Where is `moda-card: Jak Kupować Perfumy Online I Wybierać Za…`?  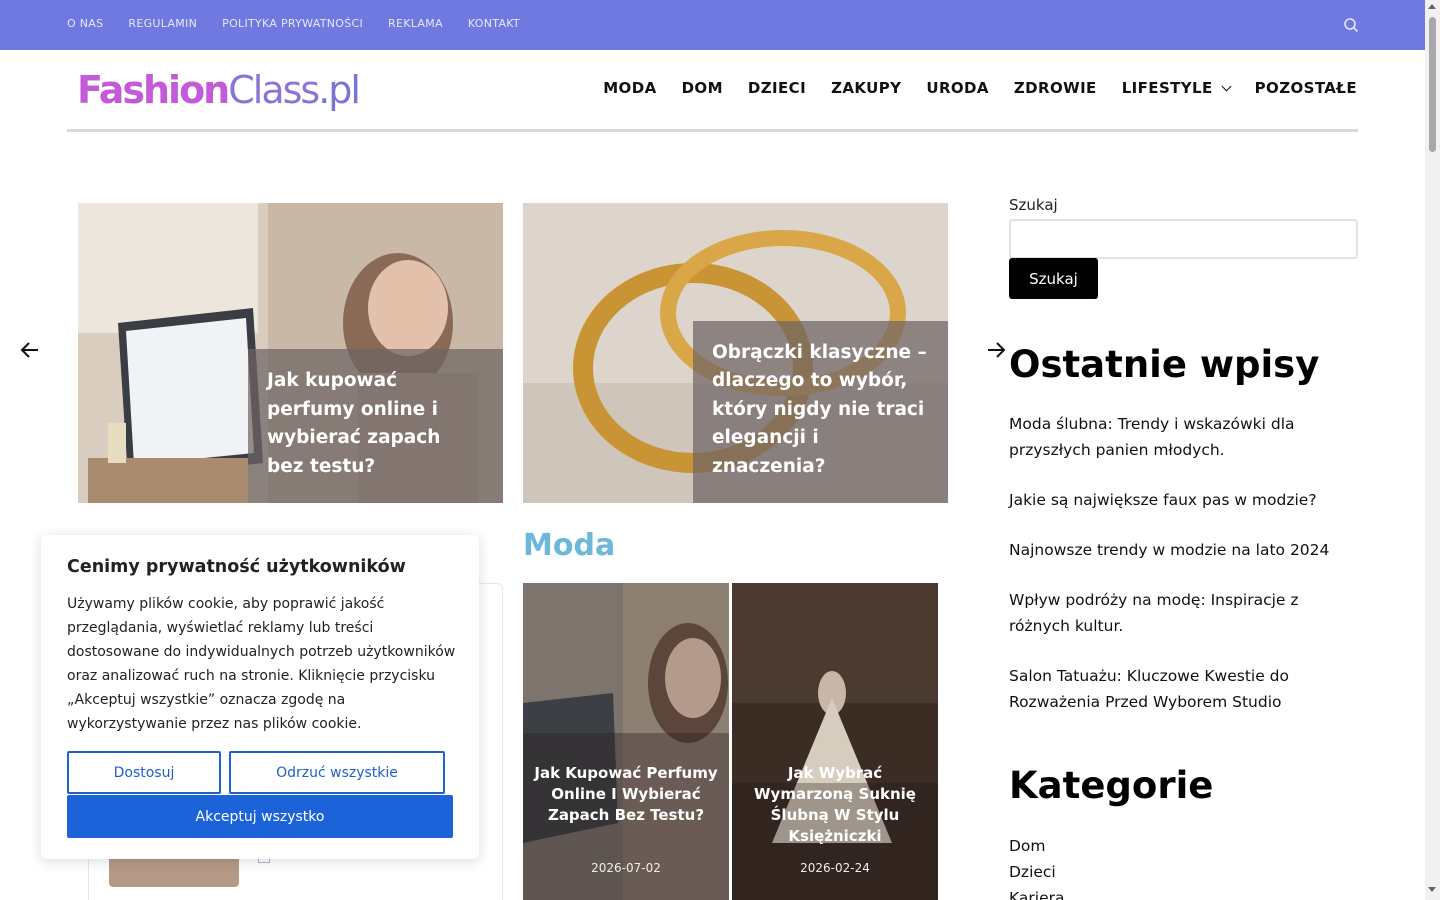 moda-card: Jak Kupować Perfumy Online I Wybierać Za… is located at coordinates (626, 741).